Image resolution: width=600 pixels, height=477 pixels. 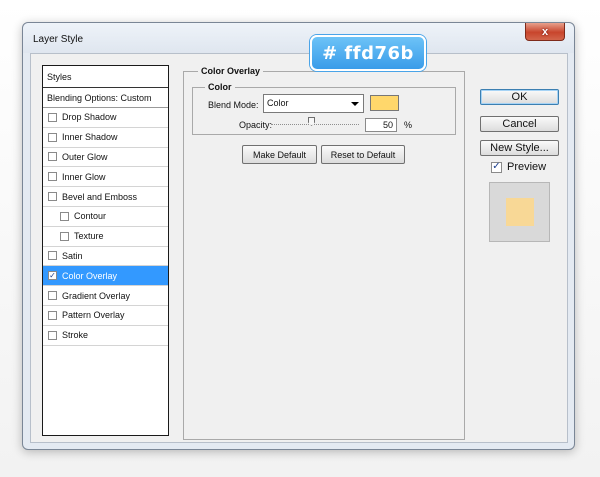 I want to click on opacity-label: Opacity:, so click(x=256, y=125).